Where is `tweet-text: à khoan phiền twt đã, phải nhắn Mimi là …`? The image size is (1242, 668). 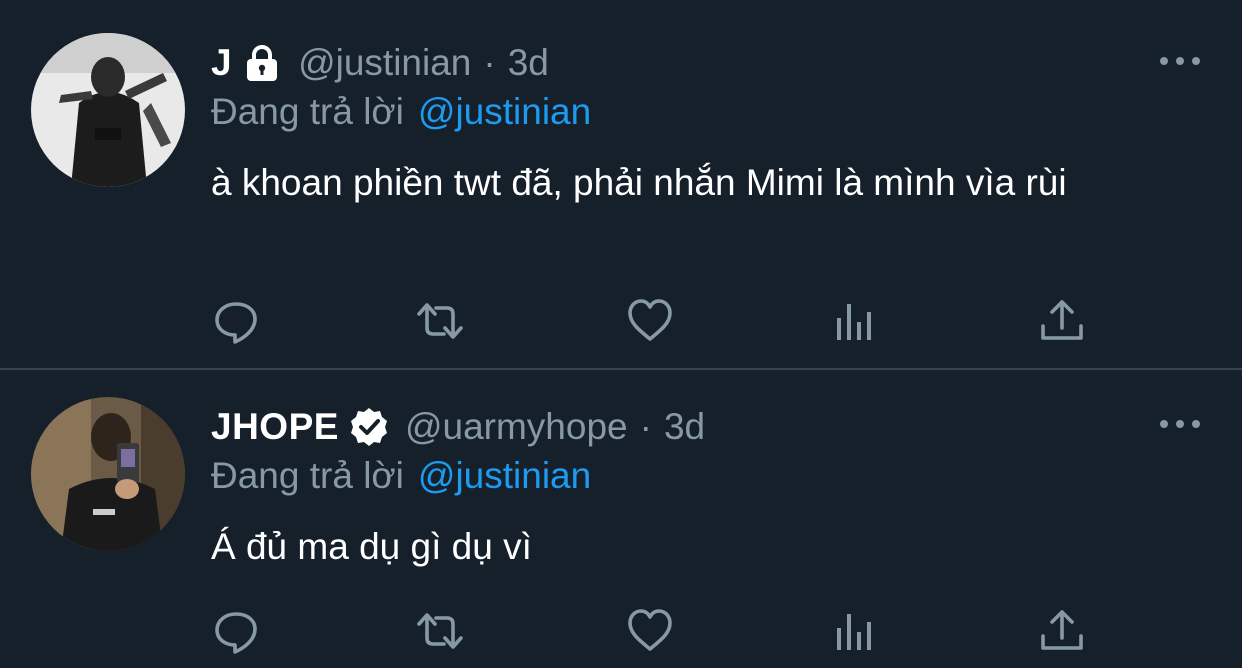
tweet-text: à khoan phiền twt đã, phải nhắn Mimi là … is located at coordinates (639, 182).